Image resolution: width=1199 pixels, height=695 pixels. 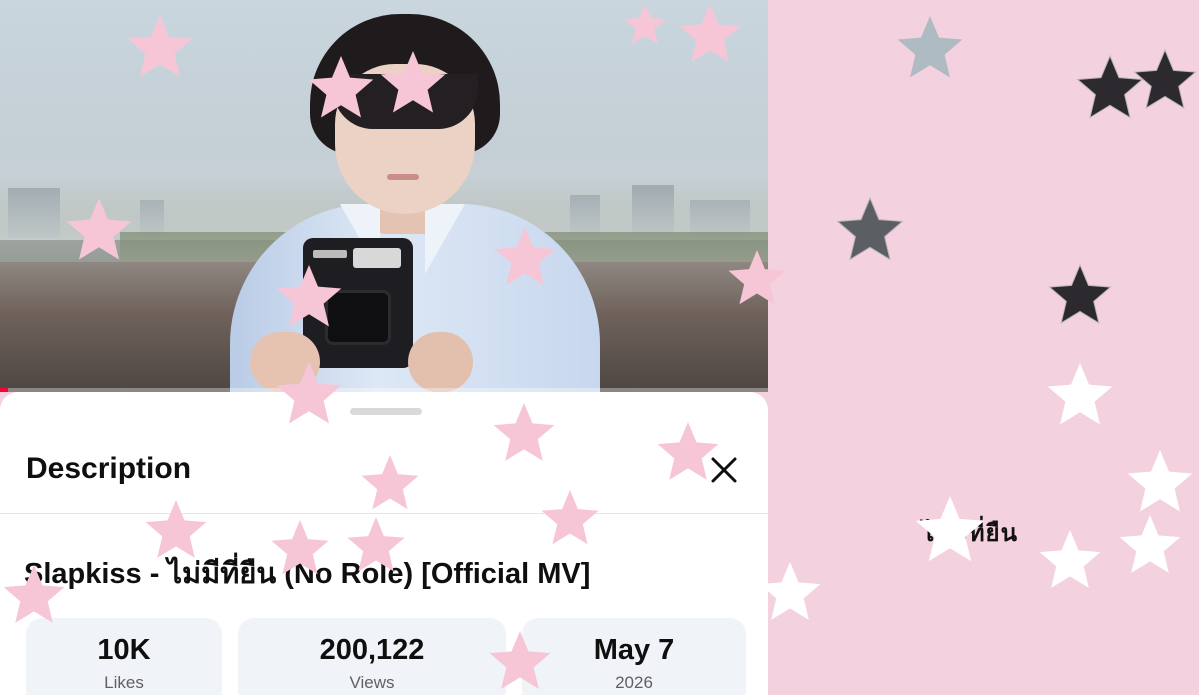 I want to click on likes-stat: 10K Likes, so click(x=124, y=656).